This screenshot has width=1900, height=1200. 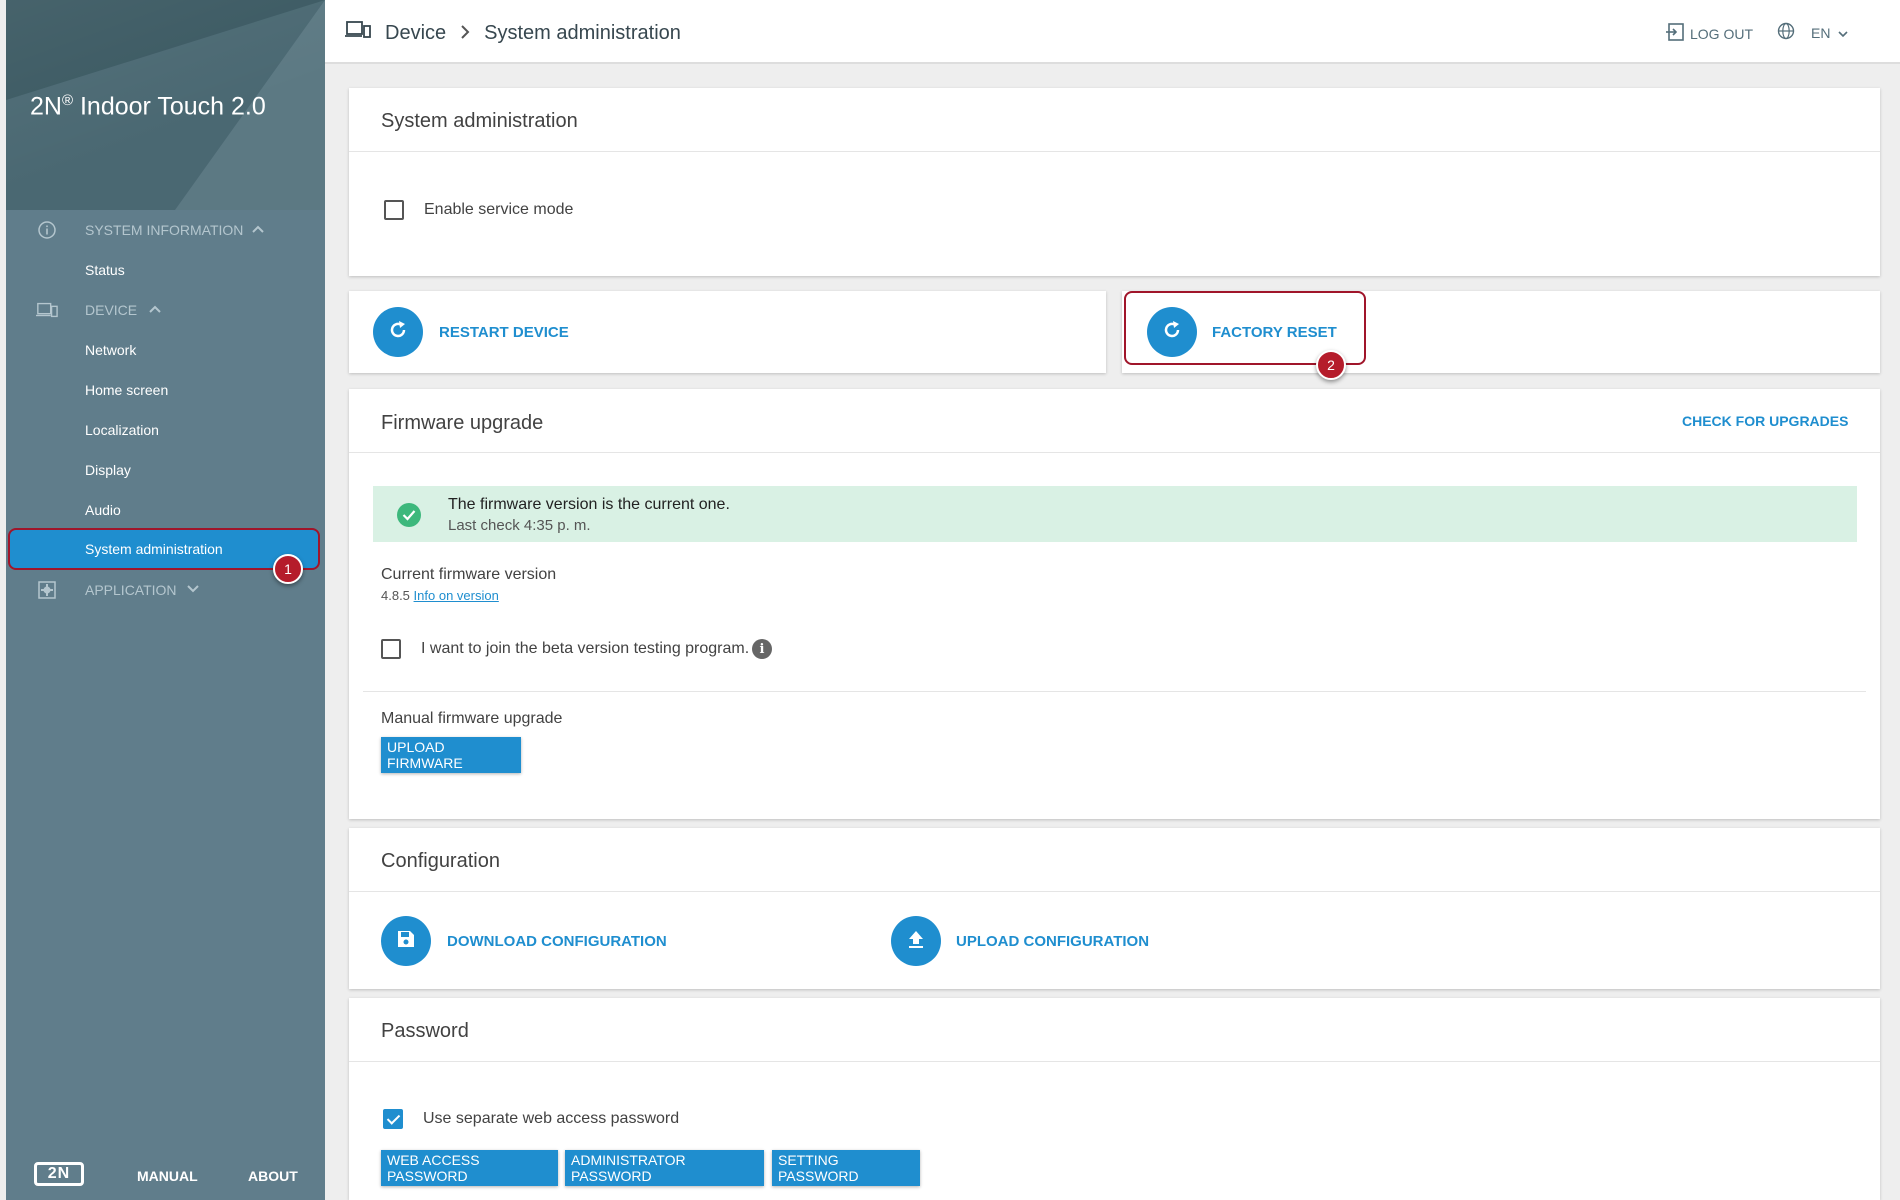 What do you see at coordinates (551, 1118) in the screenshot?
I see `separate-password-label: Use separate web access password` at bounding box center [551, 1118].